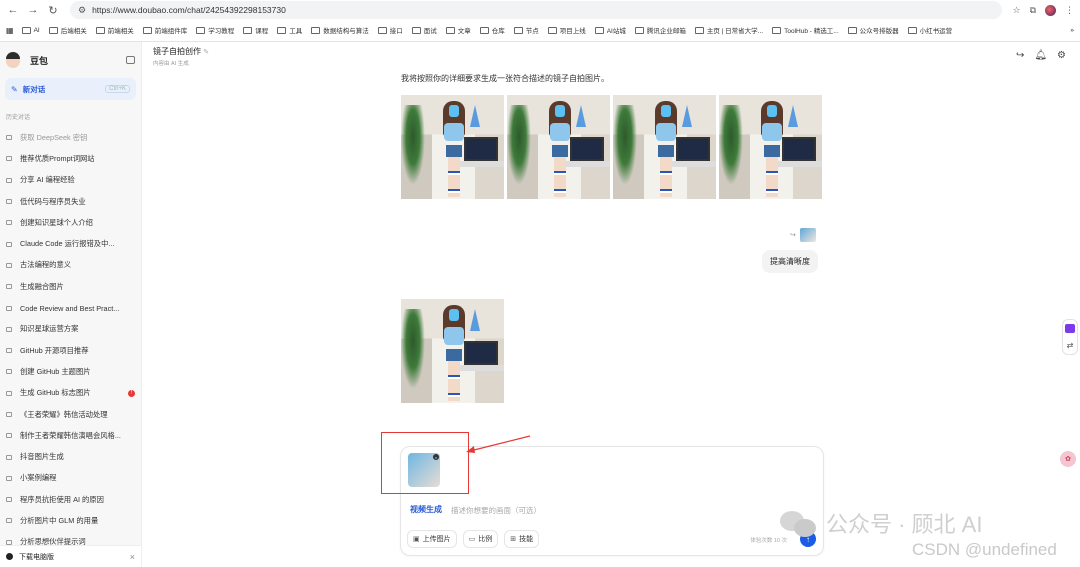 The height and width of the screenshot is (567, 1080). Describe the element at coordinates (70, 350) in the screenshot. I see `history-item: GitHub 开源项目推荐` at that location.